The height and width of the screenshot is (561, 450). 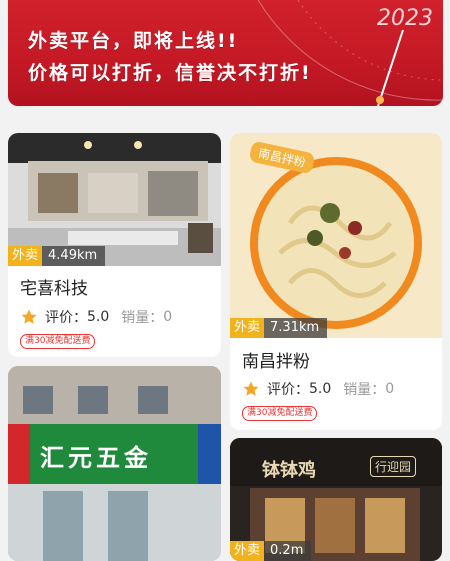 What do you see at coordinates (170, 73) in the screenshot?
I see `banner-subline: 价格可以打折，信誉决不打折!` at bounding box center [170, 73].